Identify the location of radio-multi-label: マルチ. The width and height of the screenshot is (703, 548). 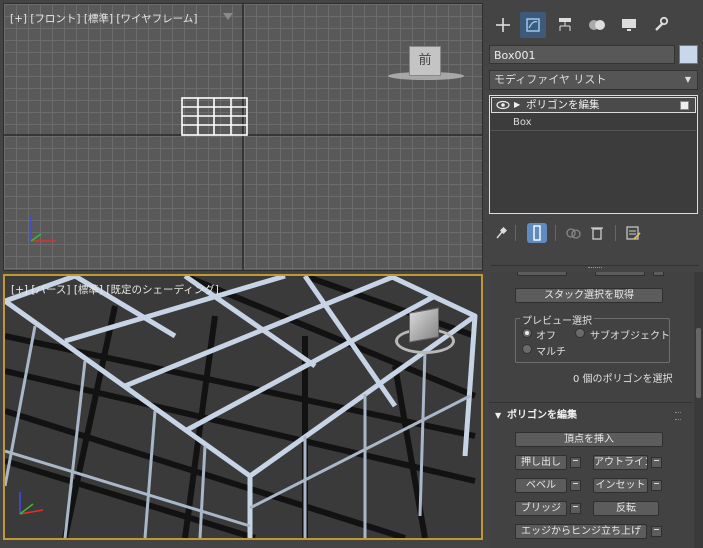
(551, 352).